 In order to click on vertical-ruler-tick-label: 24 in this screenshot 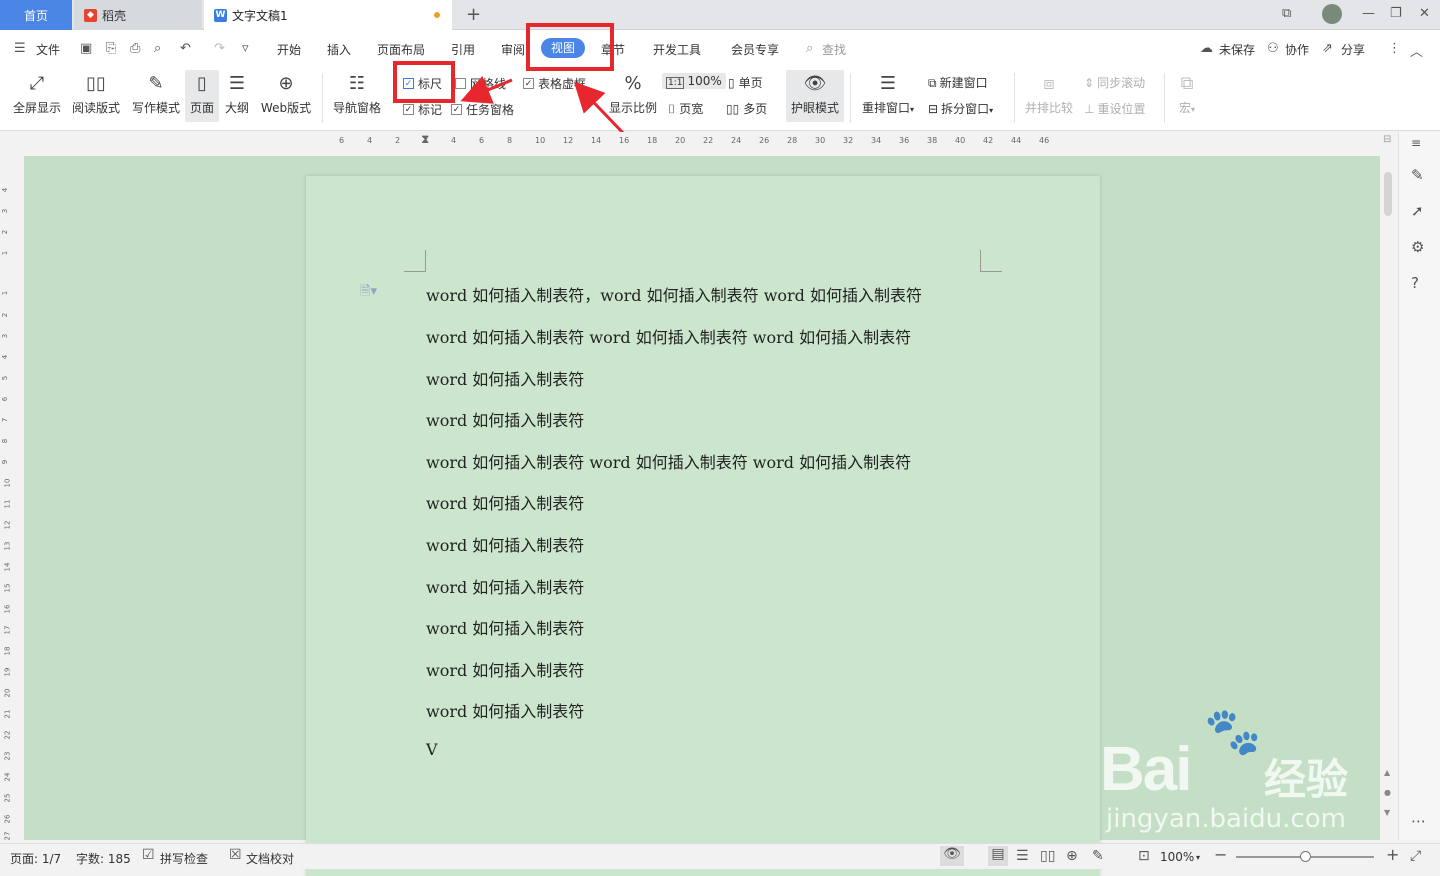, I will do `click(7, 777)`.